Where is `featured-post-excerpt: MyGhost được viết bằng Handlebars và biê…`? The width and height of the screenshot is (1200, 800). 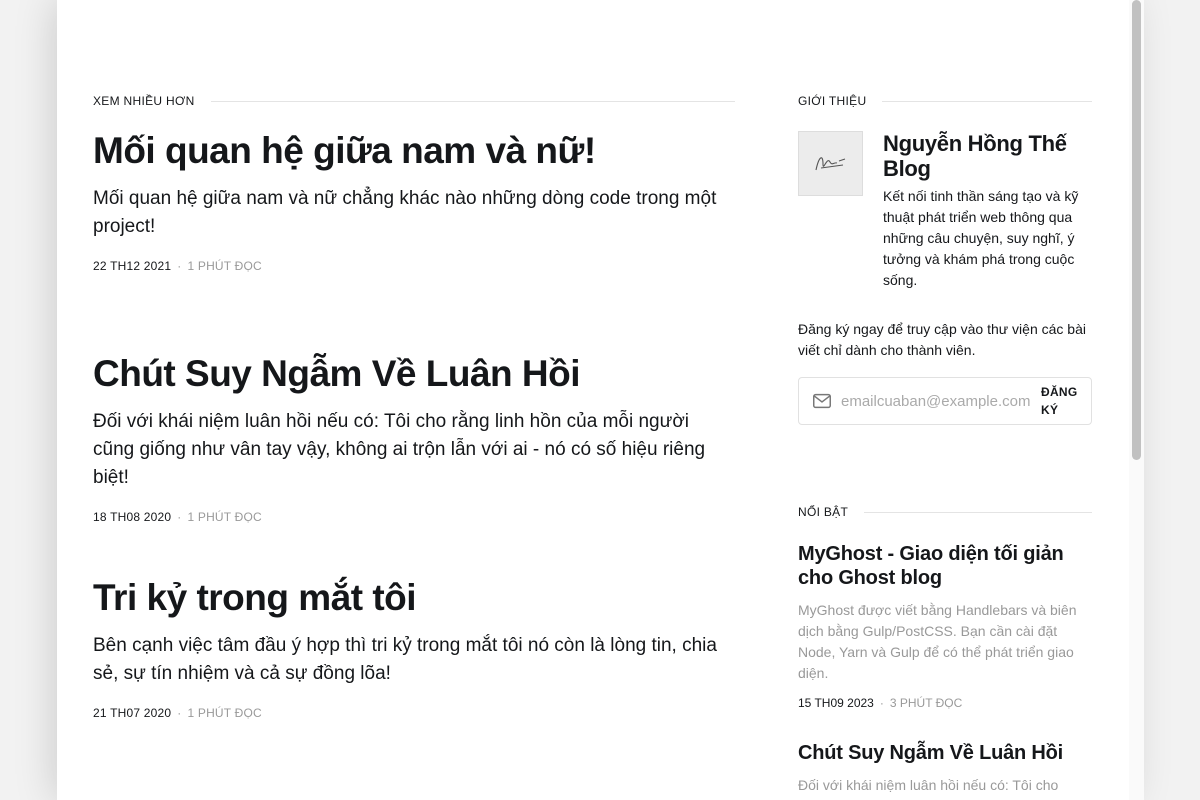
featured-post-excerpt: MyGhost được viết bằng Handlebars và biê… is located at coordinates (937, 641).